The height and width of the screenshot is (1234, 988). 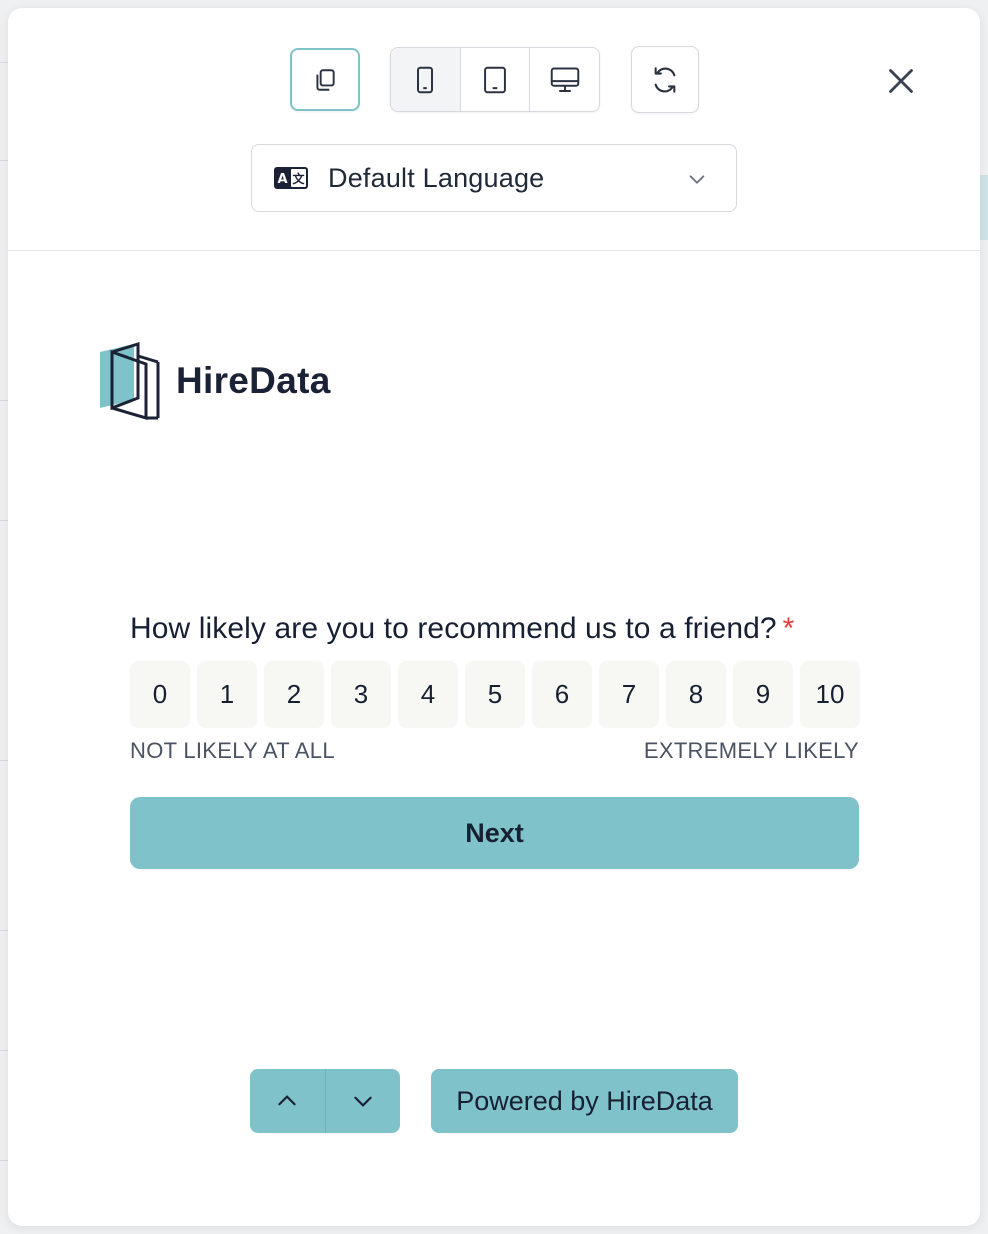 What do you see at coordinates (282, 179) in the screenshot?
I see `svg-text: A` at bounding box center [282, 179].